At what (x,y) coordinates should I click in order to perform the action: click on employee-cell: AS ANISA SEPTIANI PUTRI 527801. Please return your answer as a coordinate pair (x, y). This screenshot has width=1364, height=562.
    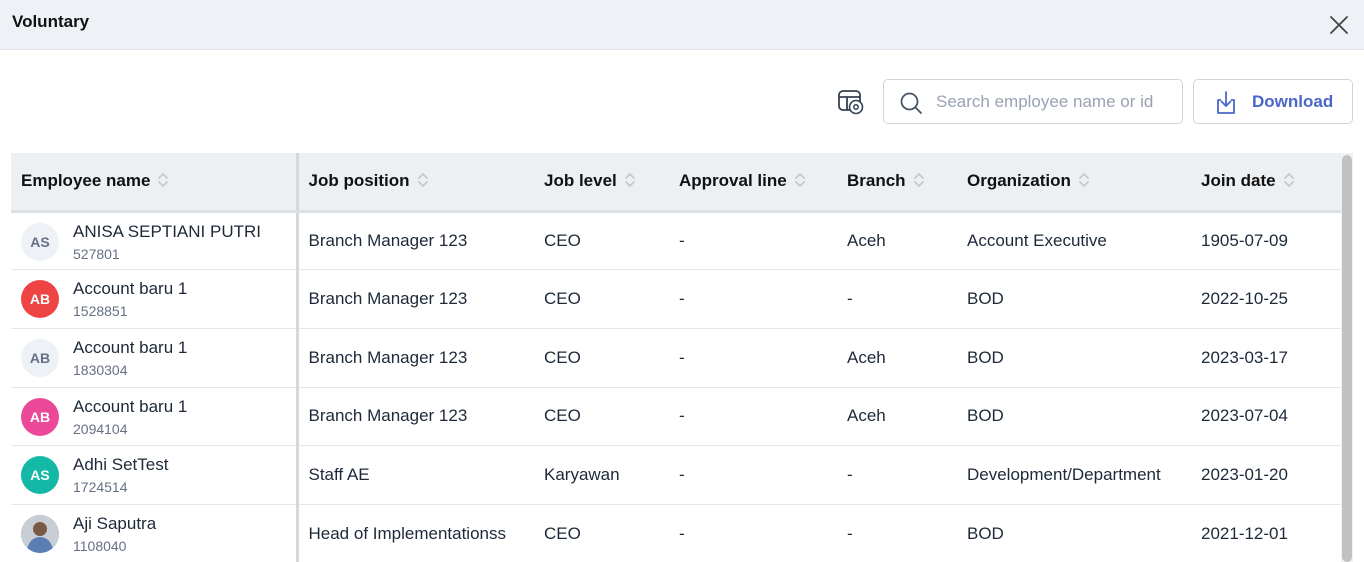
    Looking at the image, I should click on (155, 241).